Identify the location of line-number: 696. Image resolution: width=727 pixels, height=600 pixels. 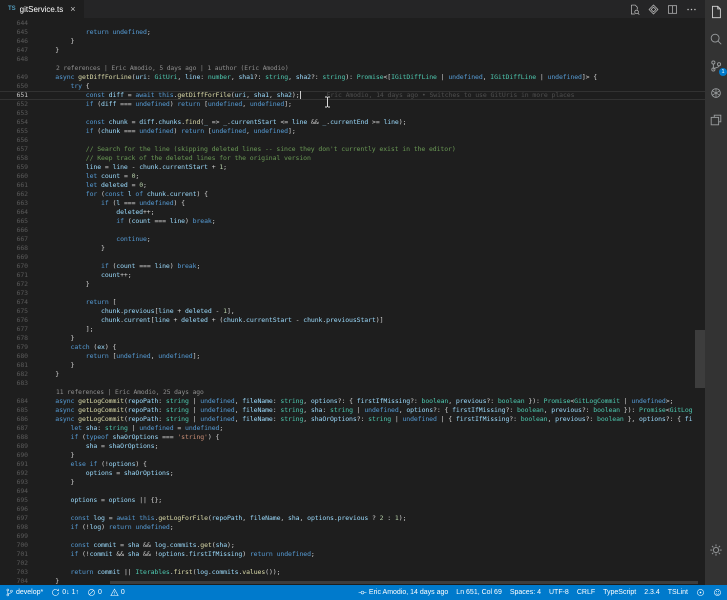
(16, 509).